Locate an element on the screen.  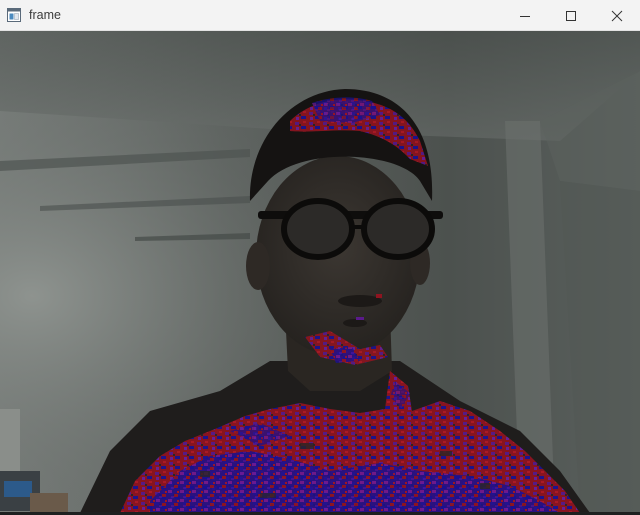
close-button is located at coordinates (617, 15).